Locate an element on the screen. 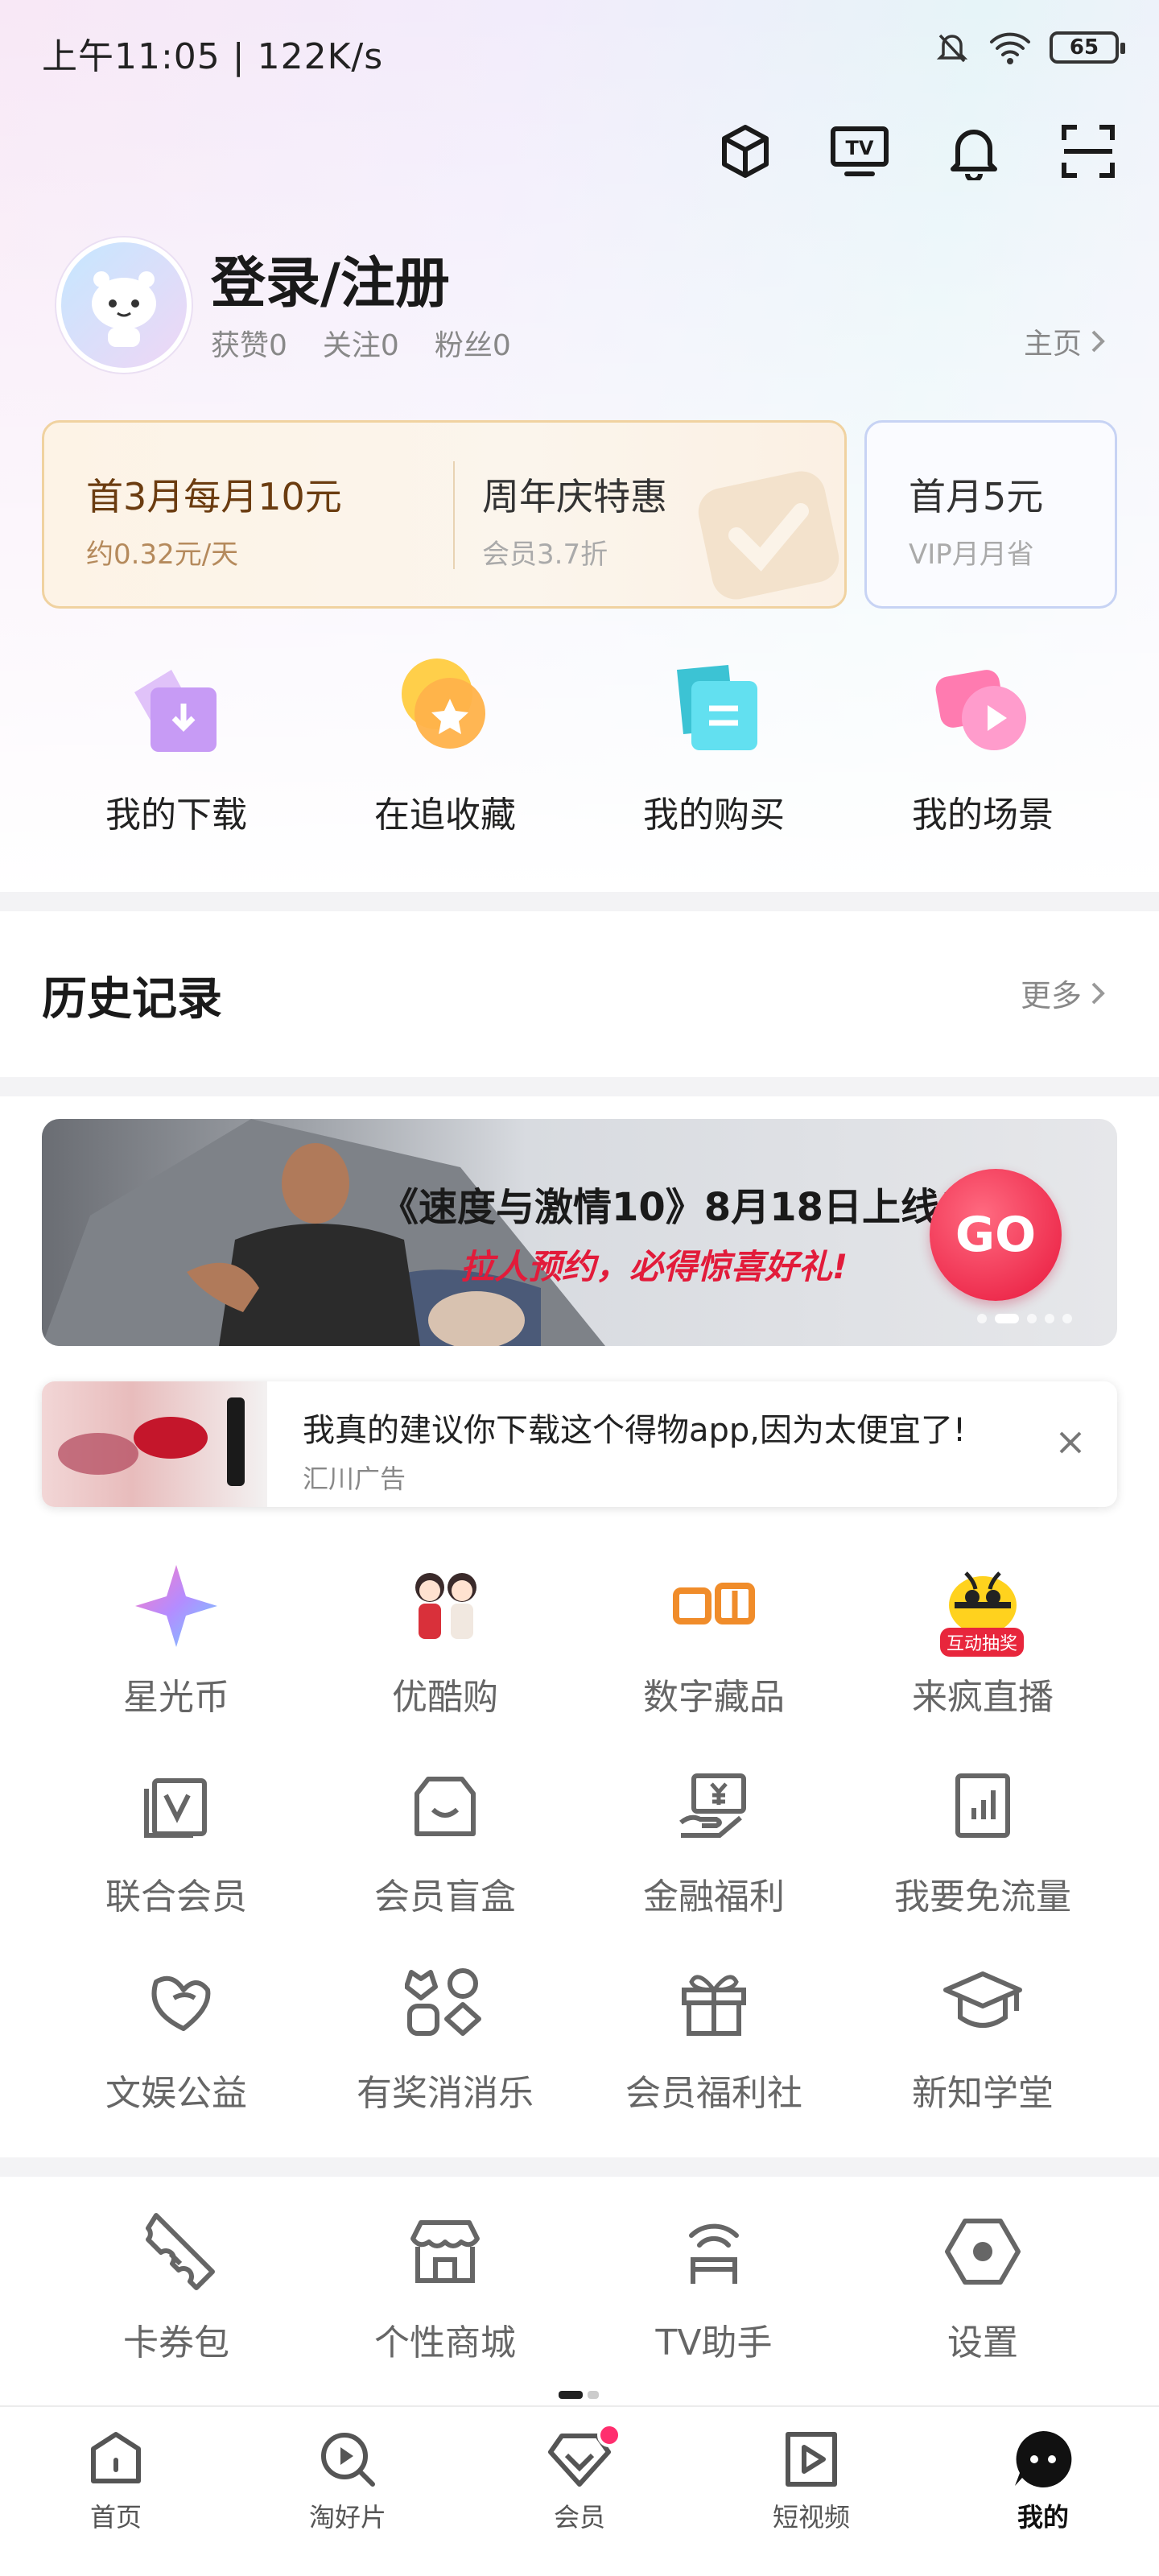 The height and width of the screenshot is (2576, 1159). fans-count: 粉丝0 is located at coordinates (473, 343).